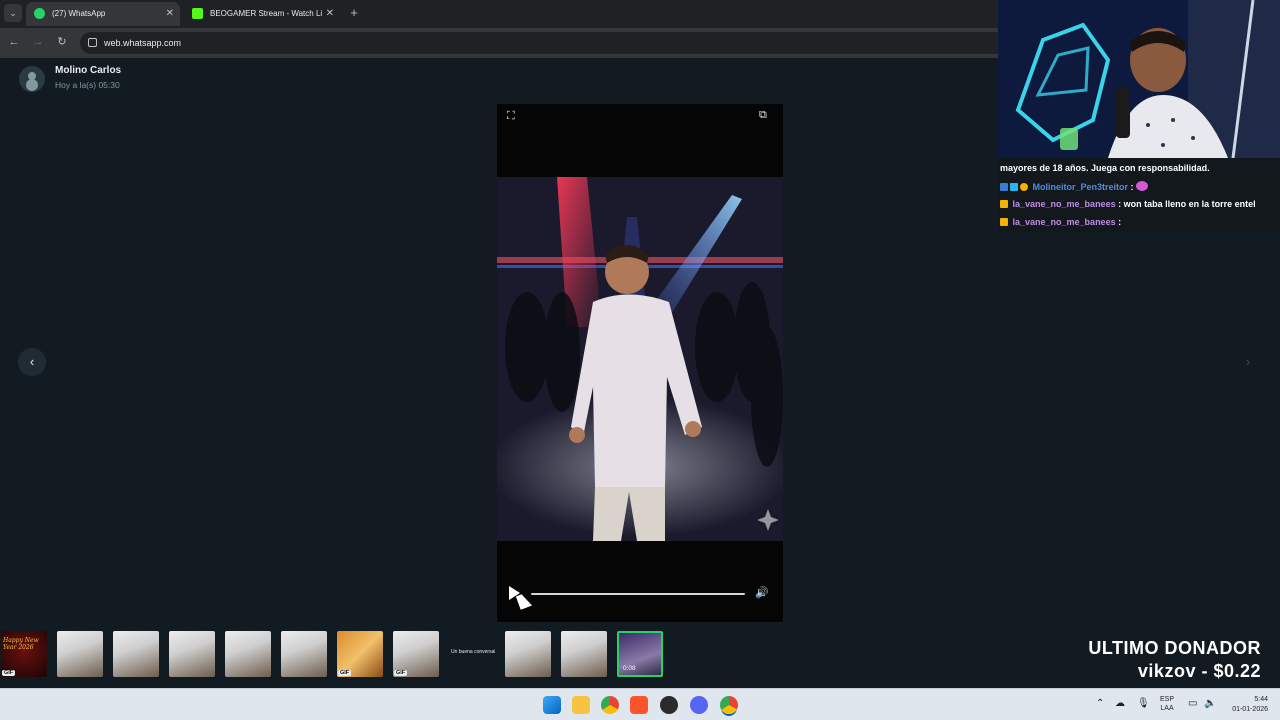 Image resolution: width=1280 pixels, height=720 pixels. I want to click on volume-icon: 🔊, so click(762, 592).